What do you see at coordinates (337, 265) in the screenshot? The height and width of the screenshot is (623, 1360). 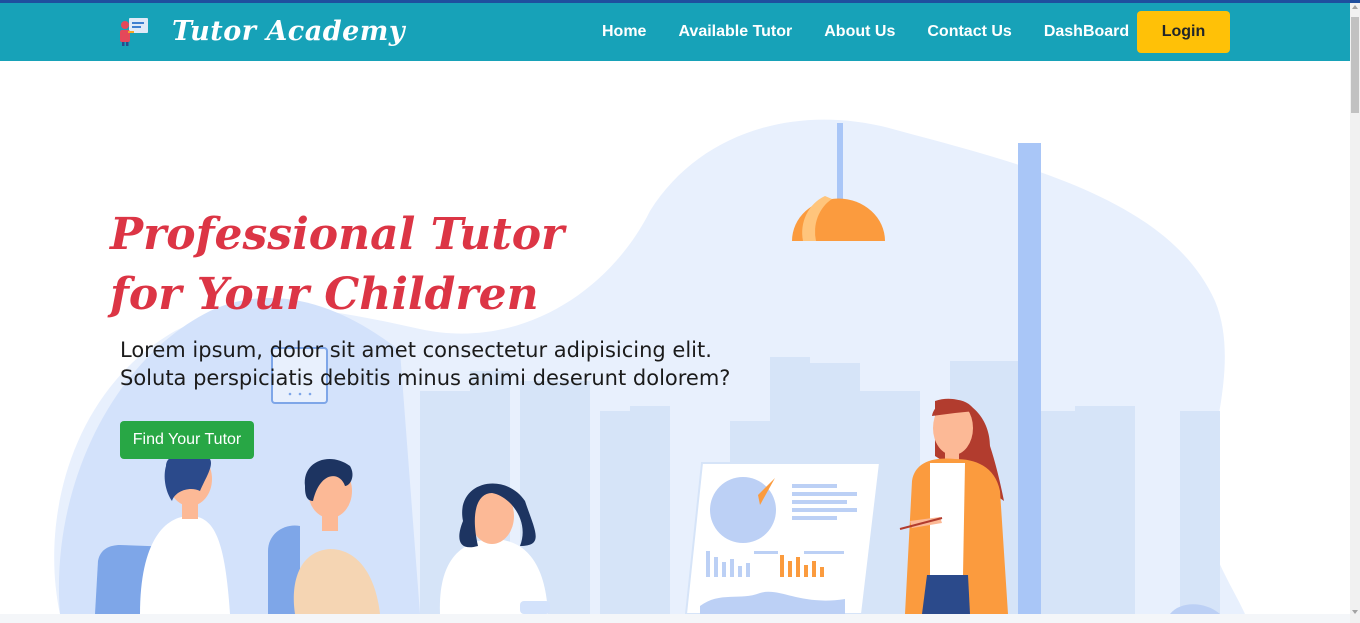 I see `hero-title: Professional Tutor for Your Children` at bounding box center [337, 265].